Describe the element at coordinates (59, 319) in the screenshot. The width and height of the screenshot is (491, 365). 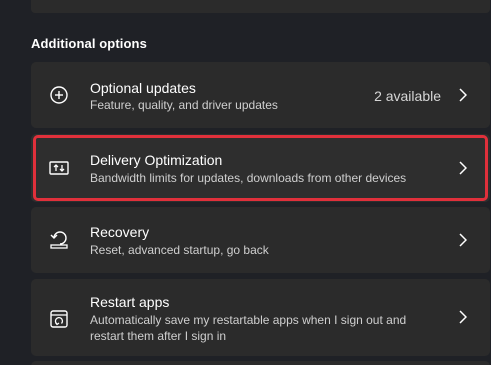
I see `restart-apps-icon` at that location.